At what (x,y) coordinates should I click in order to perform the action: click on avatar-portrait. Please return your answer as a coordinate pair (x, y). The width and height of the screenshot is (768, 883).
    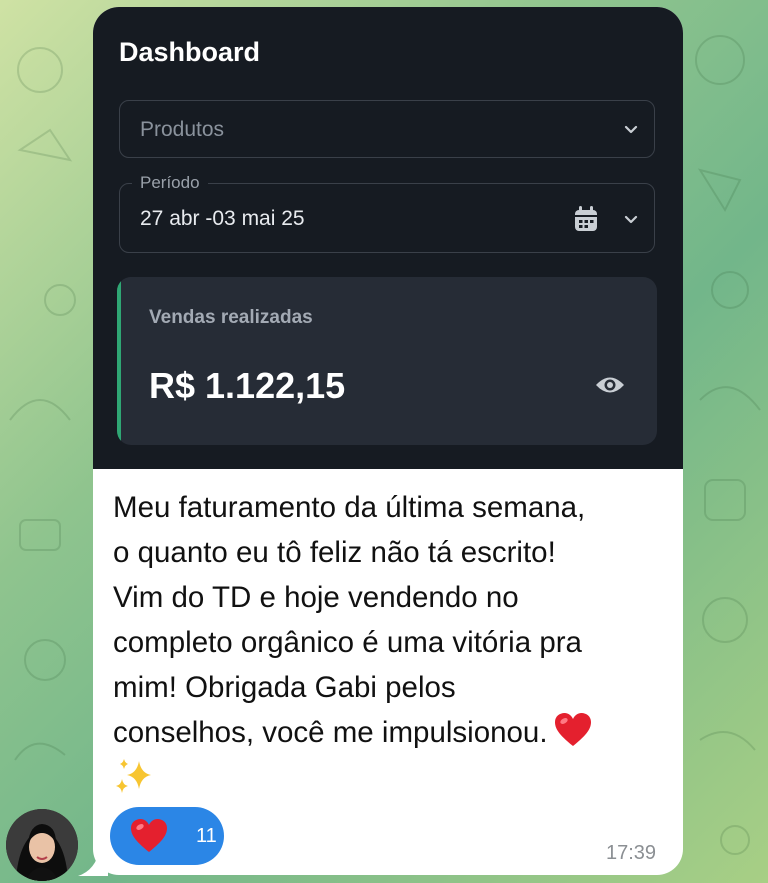
    Looking at the image, I should click on (42, 845).